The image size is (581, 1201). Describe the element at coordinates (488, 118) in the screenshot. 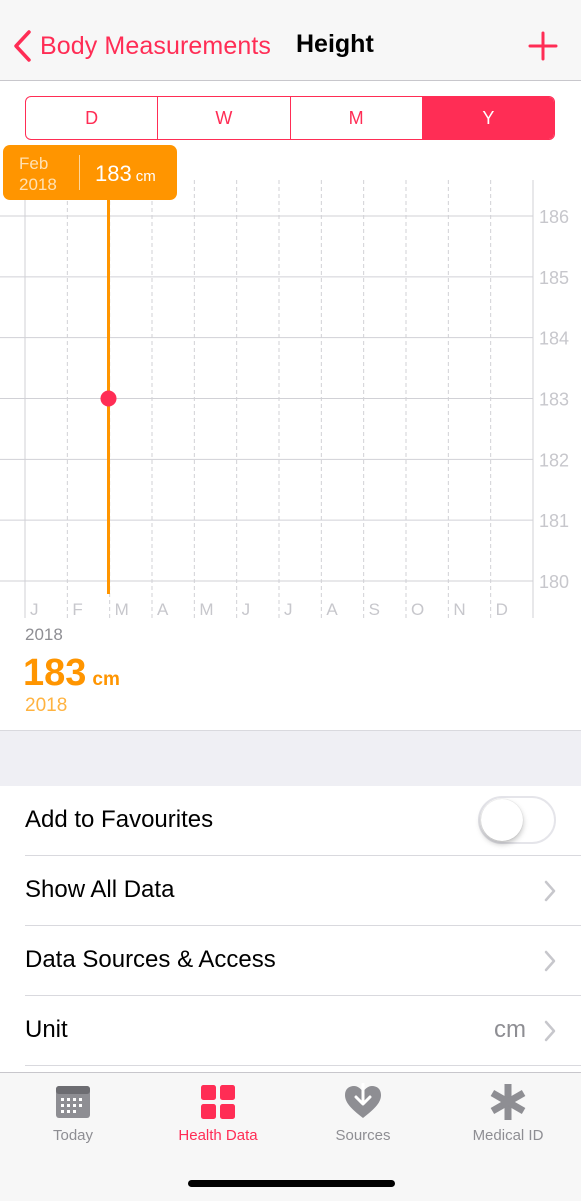

I see `segment-year: Y` at that location.